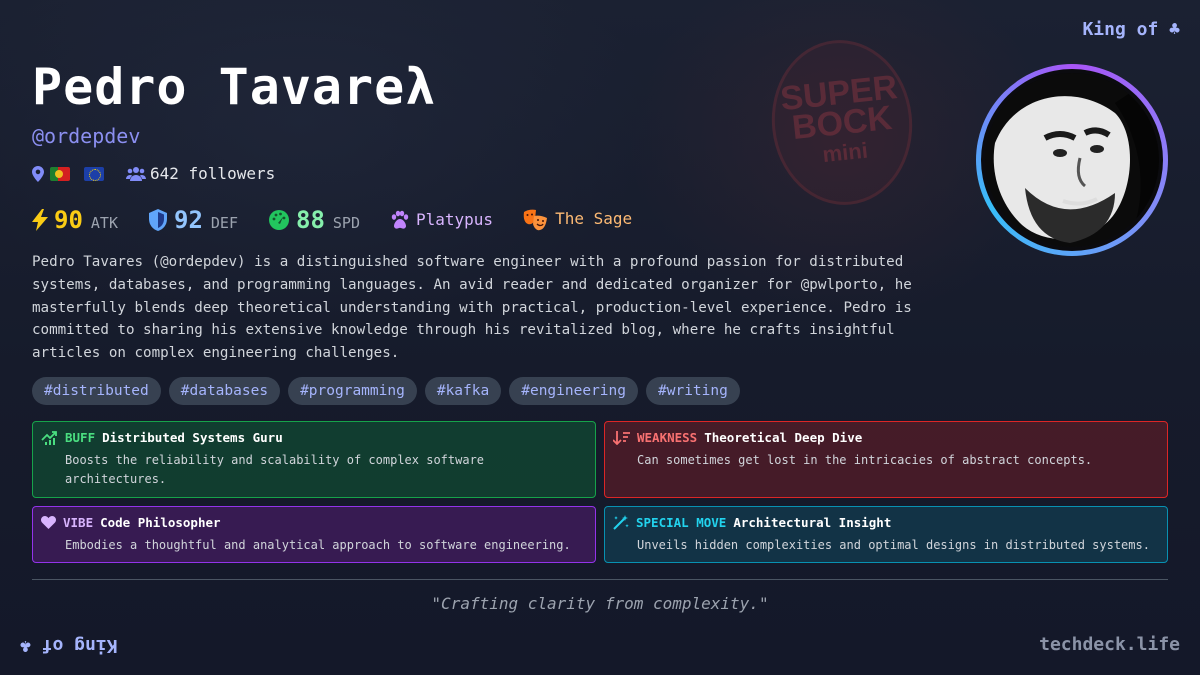 The width and height of the screenshot is (1200, 675). I want to click on weakness-card-header: WEAKNESS Theoretical Deep Dive, so click(886, 437).